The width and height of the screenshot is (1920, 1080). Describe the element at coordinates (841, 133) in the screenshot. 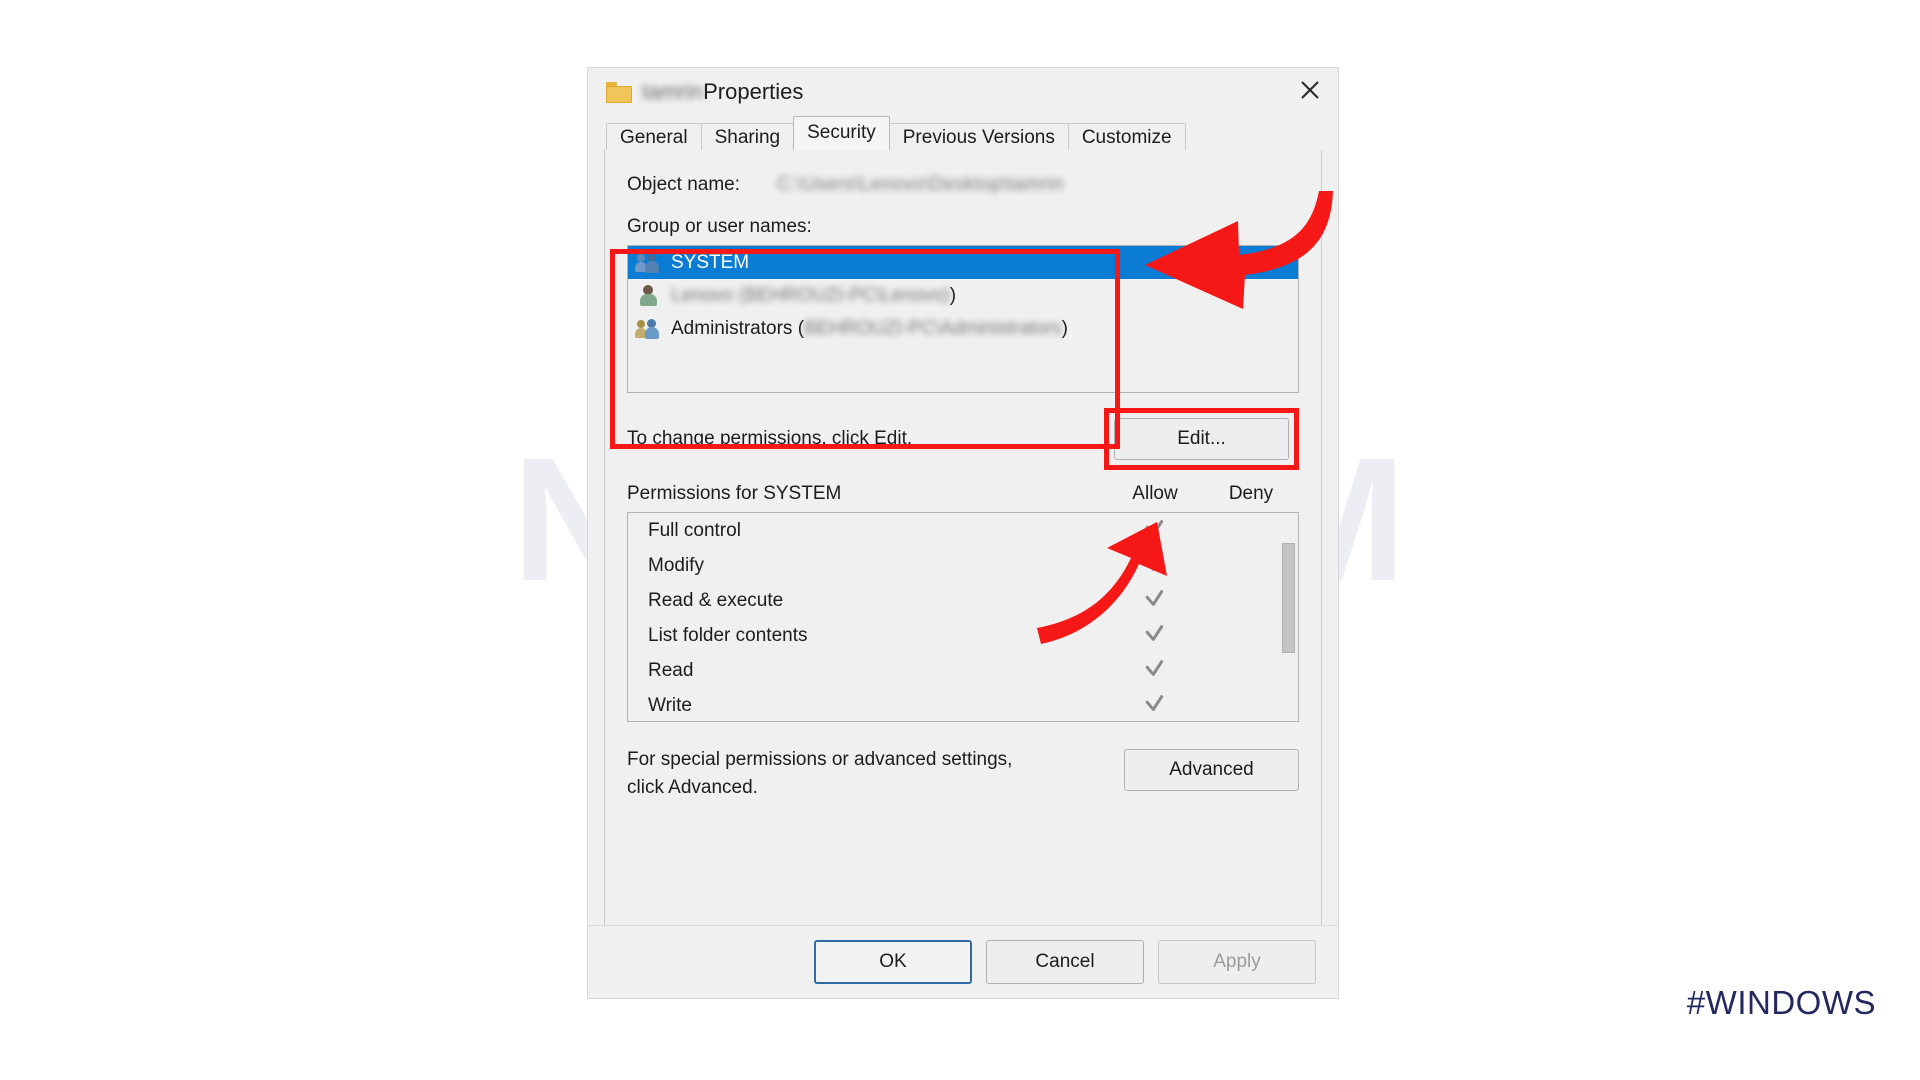

I see `tab-security: Security` at that location.